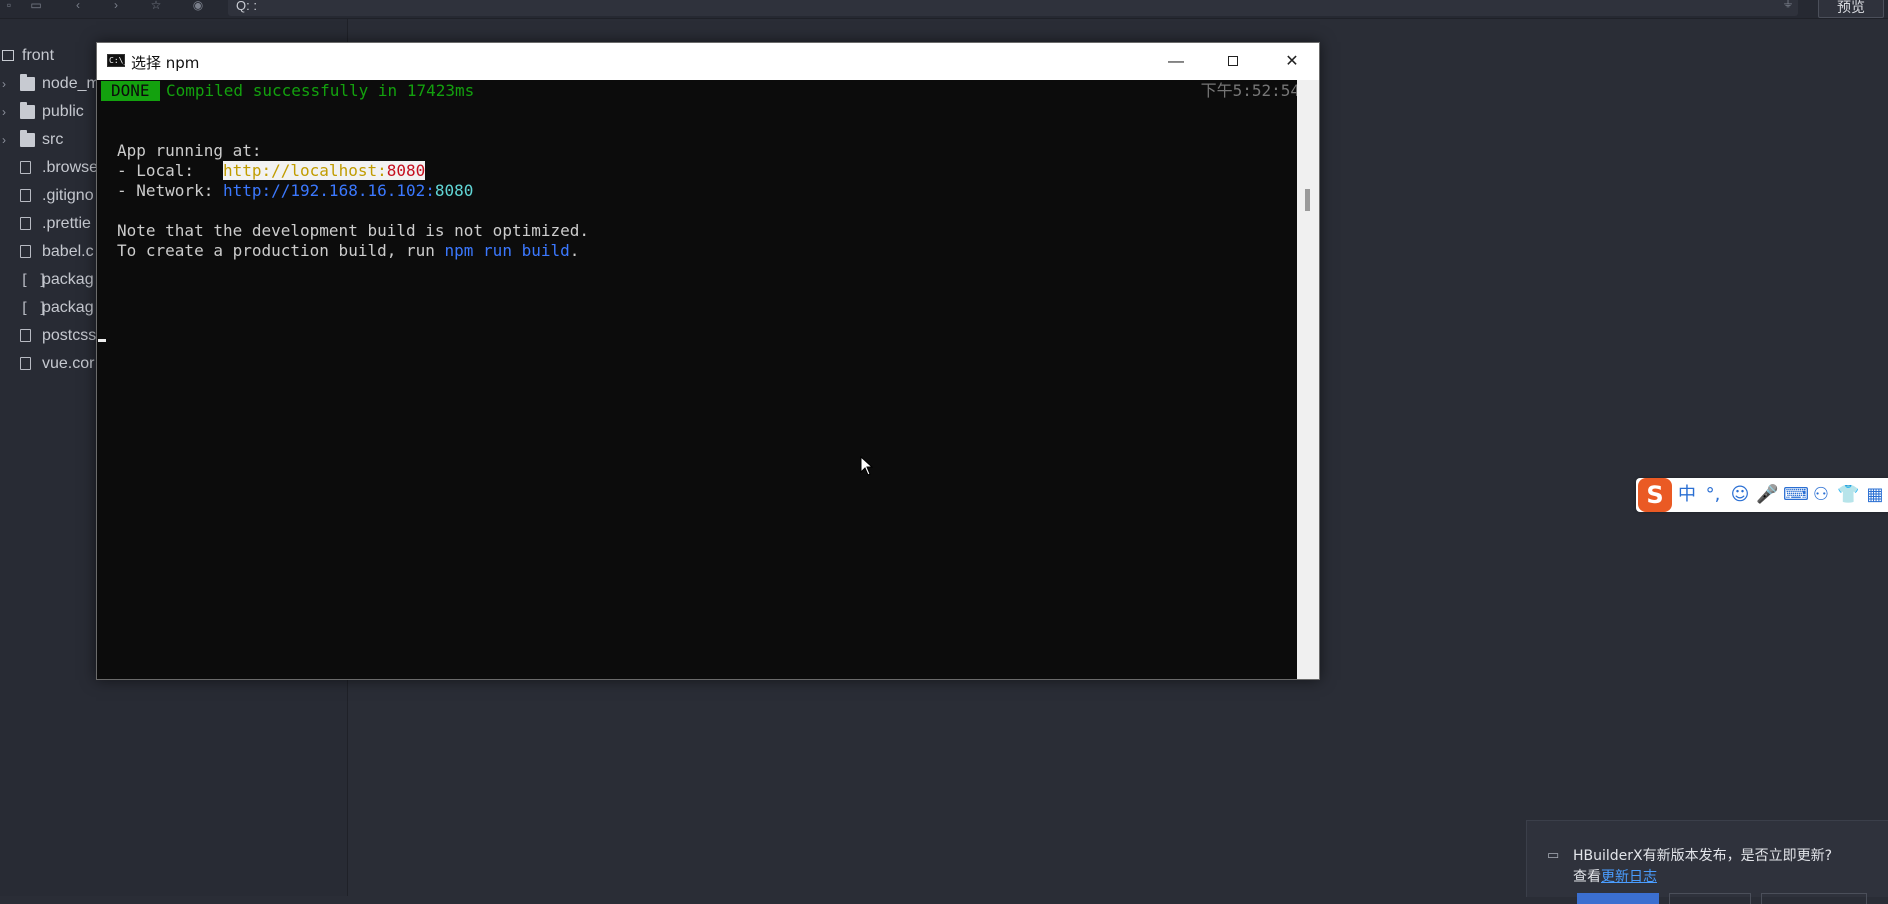  What do you see at coordinates (1796, 495) in the screenshot?
I see `ime-keyboard-icon: ⌨` at bounding box center [1796, 495].